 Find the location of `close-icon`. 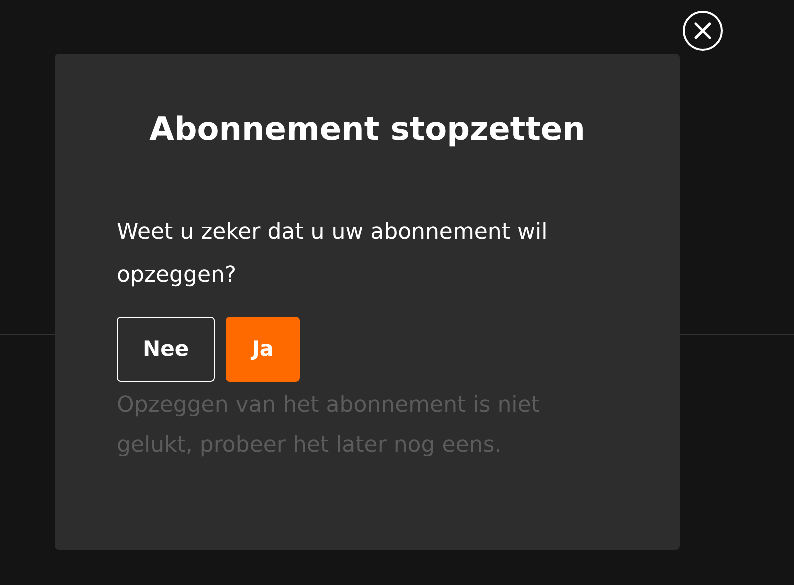

close-icon is located at coordinates (703, 31).